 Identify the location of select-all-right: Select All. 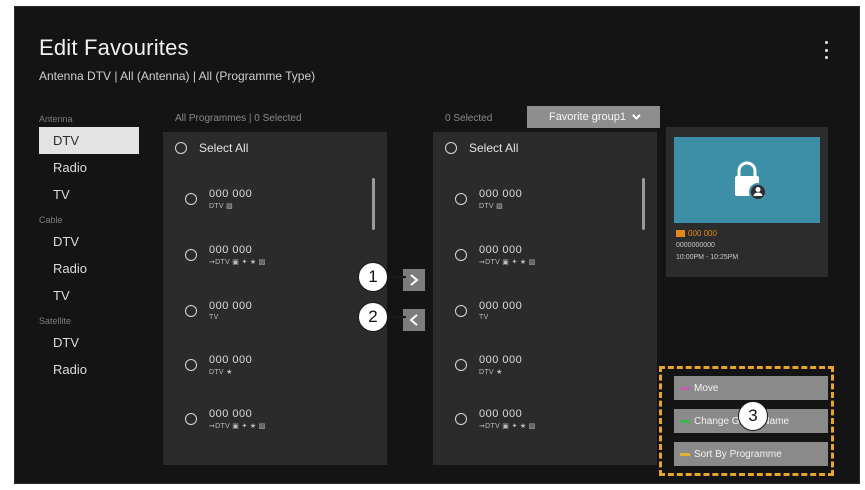
(545, 148).